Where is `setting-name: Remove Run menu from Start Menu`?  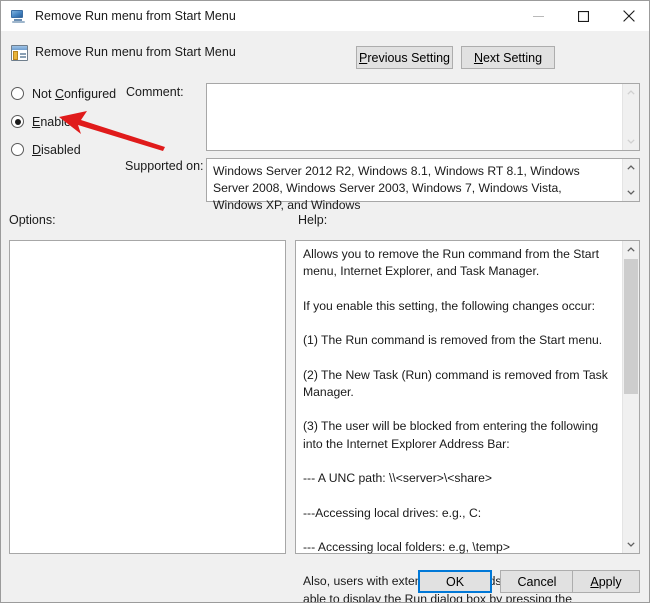
setting-name: Remove Run menu from Start Menu is located at coordinates (135, 52).